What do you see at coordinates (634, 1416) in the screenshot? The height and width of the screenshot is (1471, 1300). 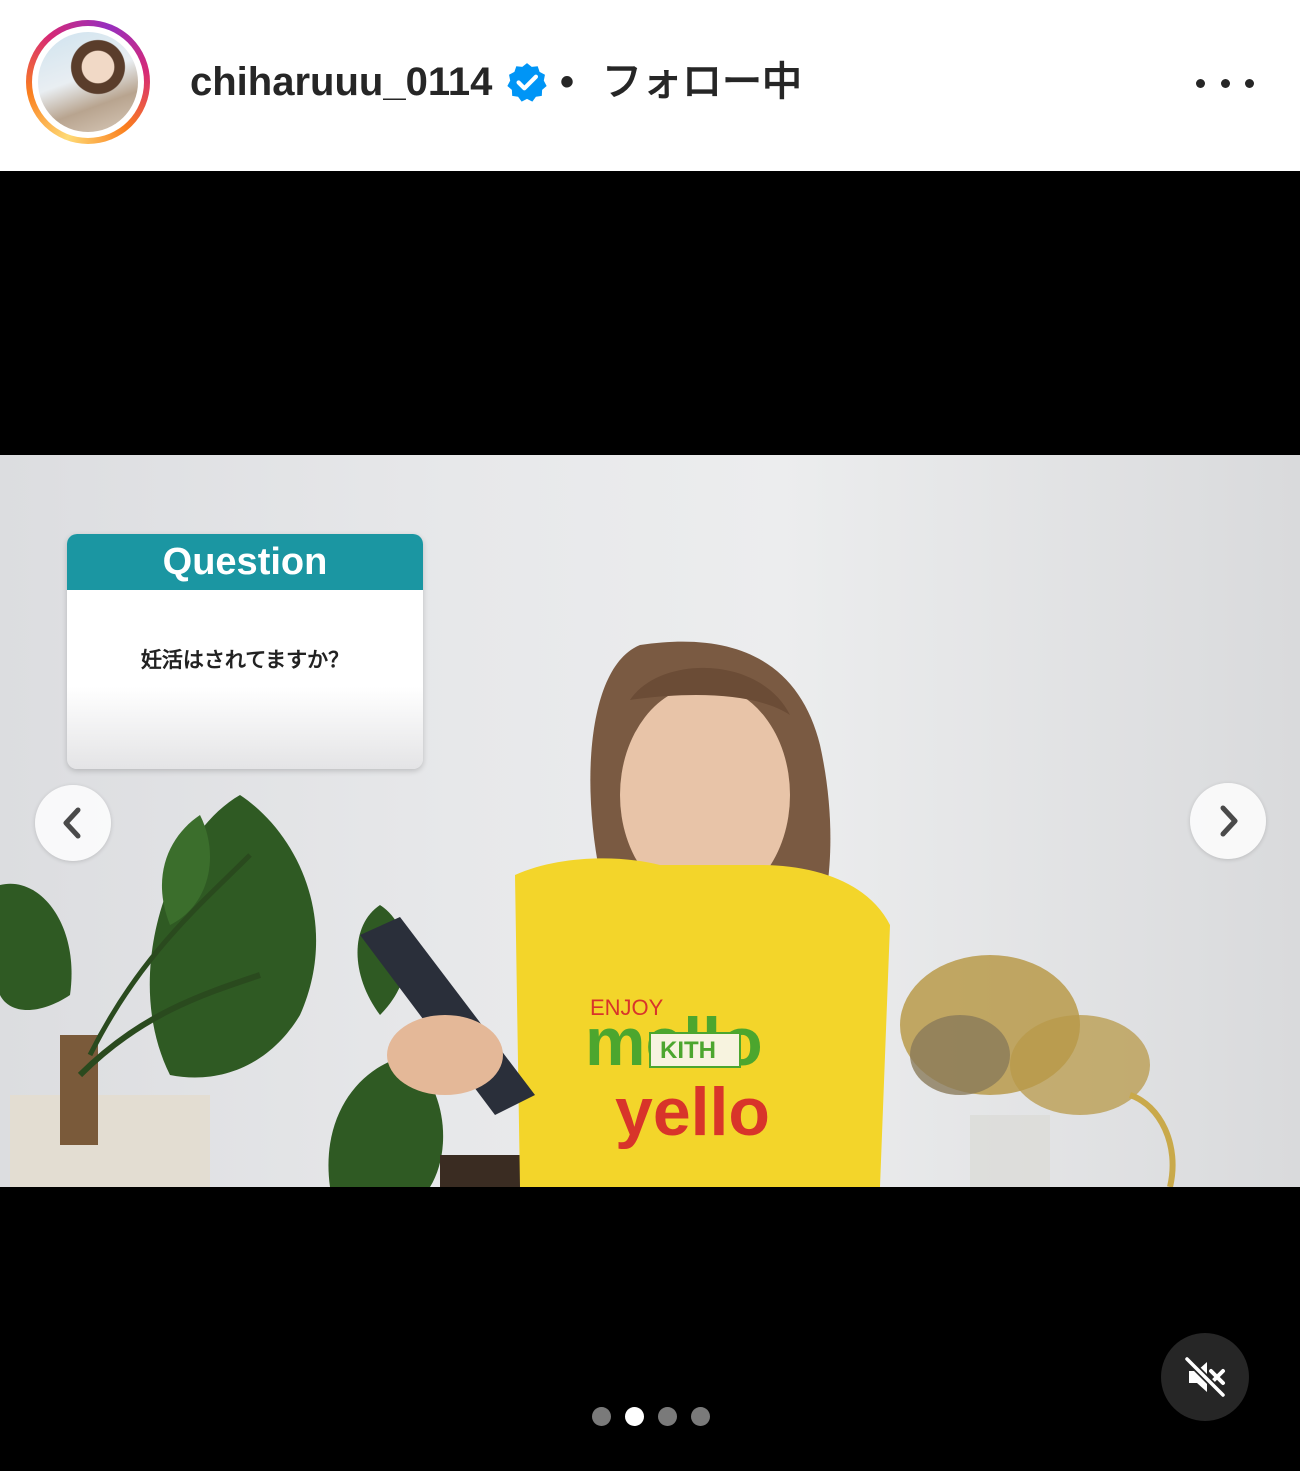 I see `carousel-dot-active` at bounding box center [634, 1416].